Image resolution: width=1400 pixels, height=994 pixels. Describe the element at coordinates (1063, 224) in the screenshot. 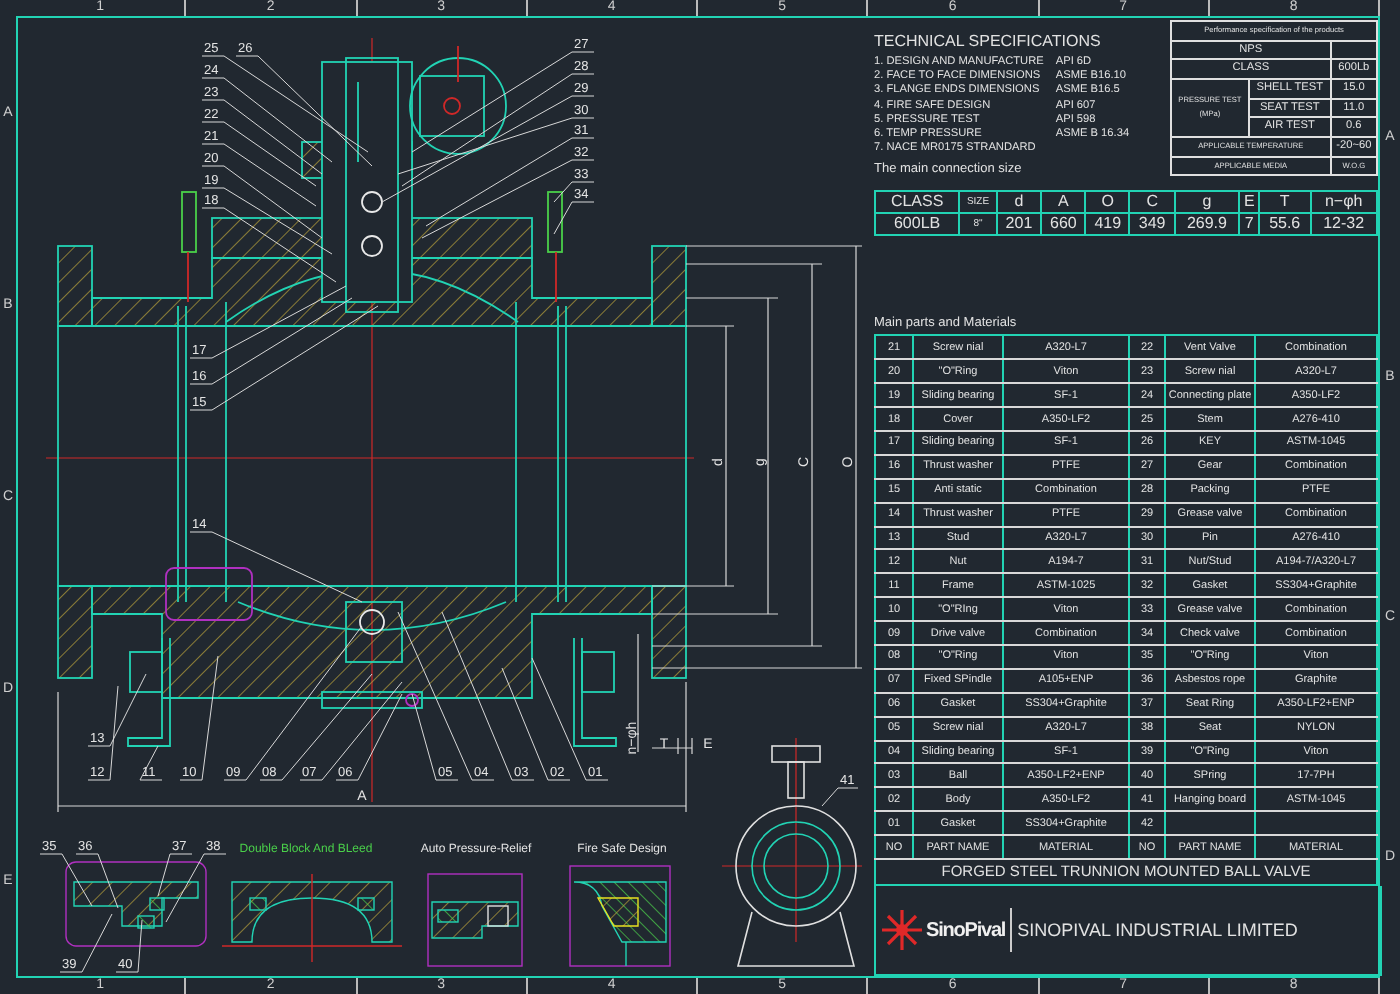

I see `table-cell: 660` at that location.